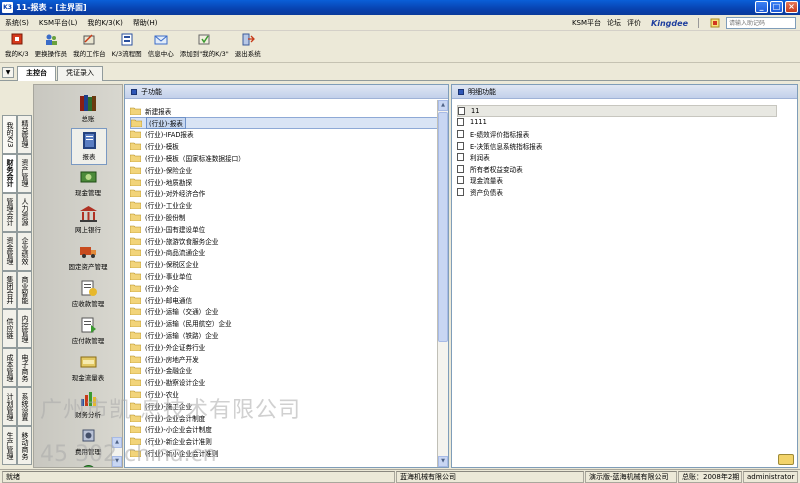 The width and height of the screenshot is (800, 483). I want to click on menu-ksm: KSM平台(L), so click(58, 23).